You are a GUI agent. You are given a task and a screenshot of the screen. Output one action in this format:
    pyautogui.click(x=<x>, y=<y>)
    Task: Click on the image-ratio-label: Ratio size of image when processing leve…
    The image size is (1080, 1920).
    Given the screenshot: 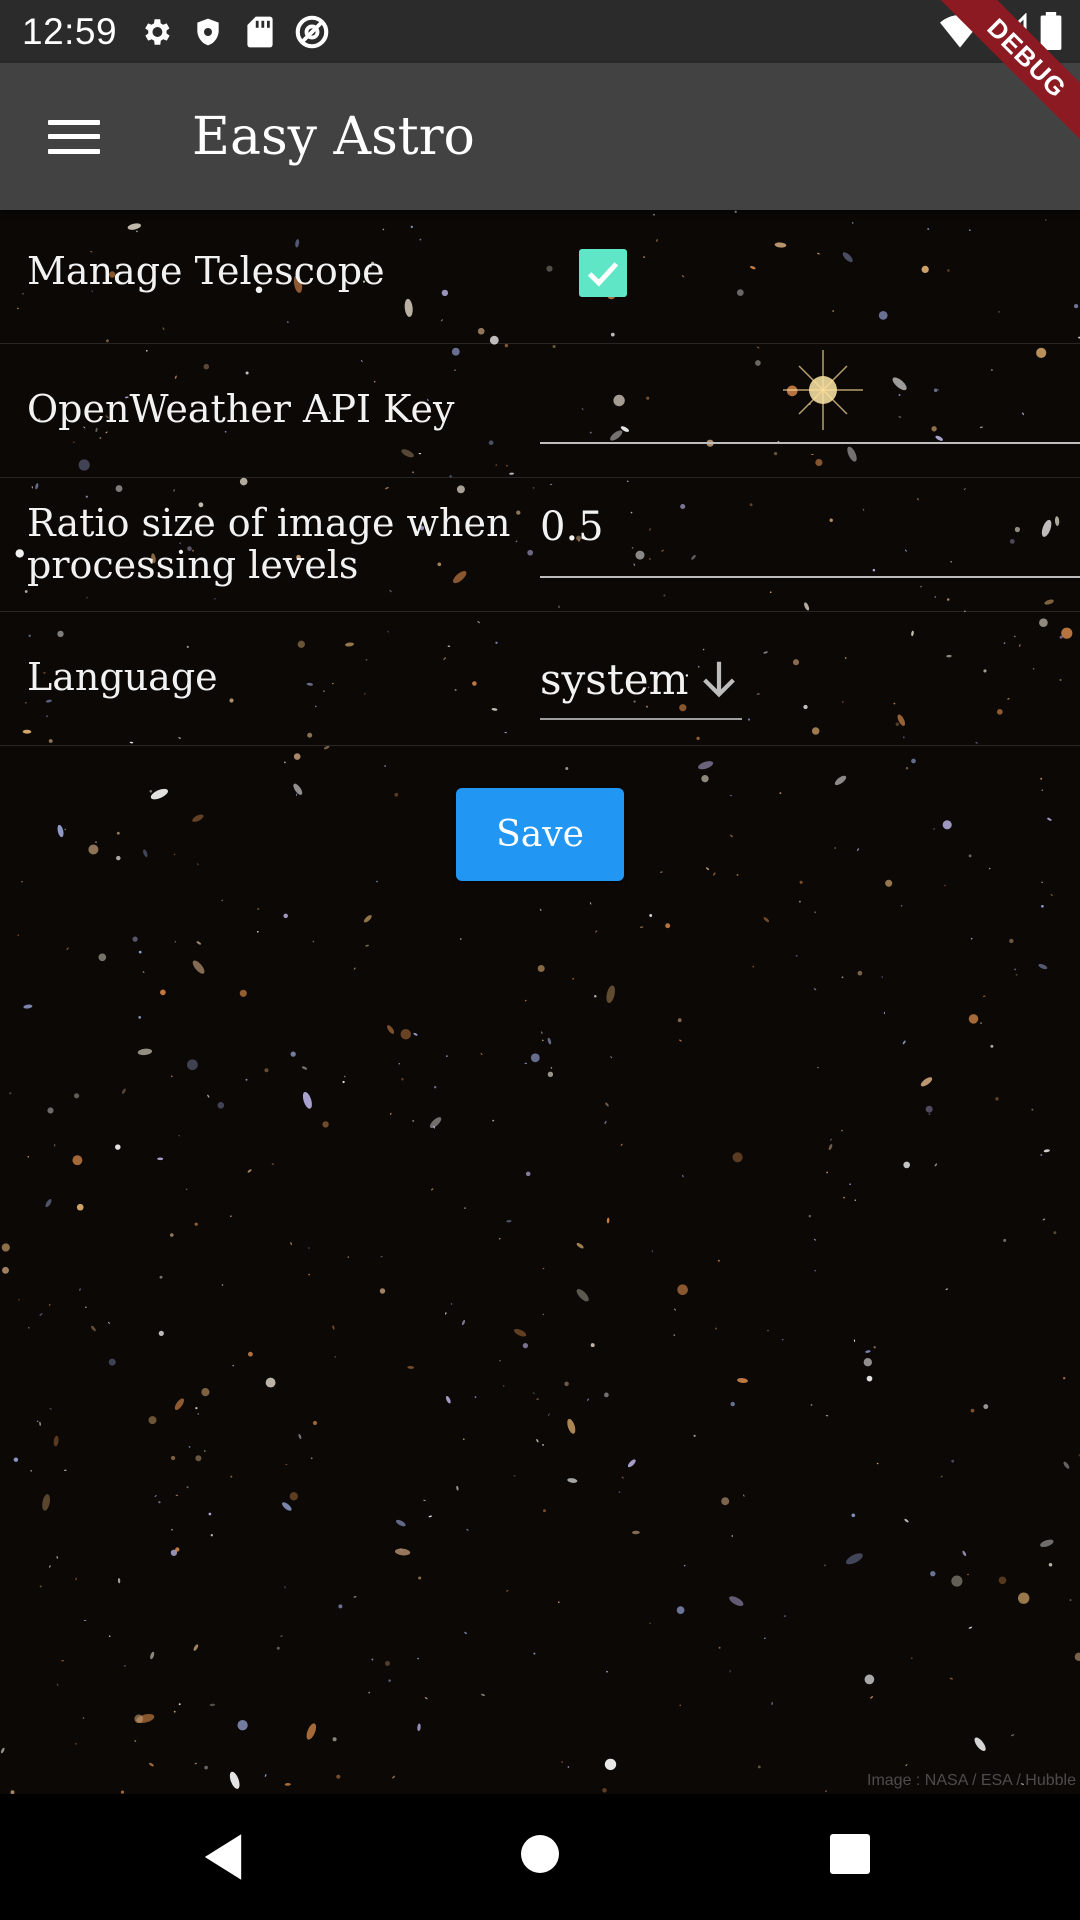 What is the action you would take?
    pyautogui.click(x=268, y=544)
    